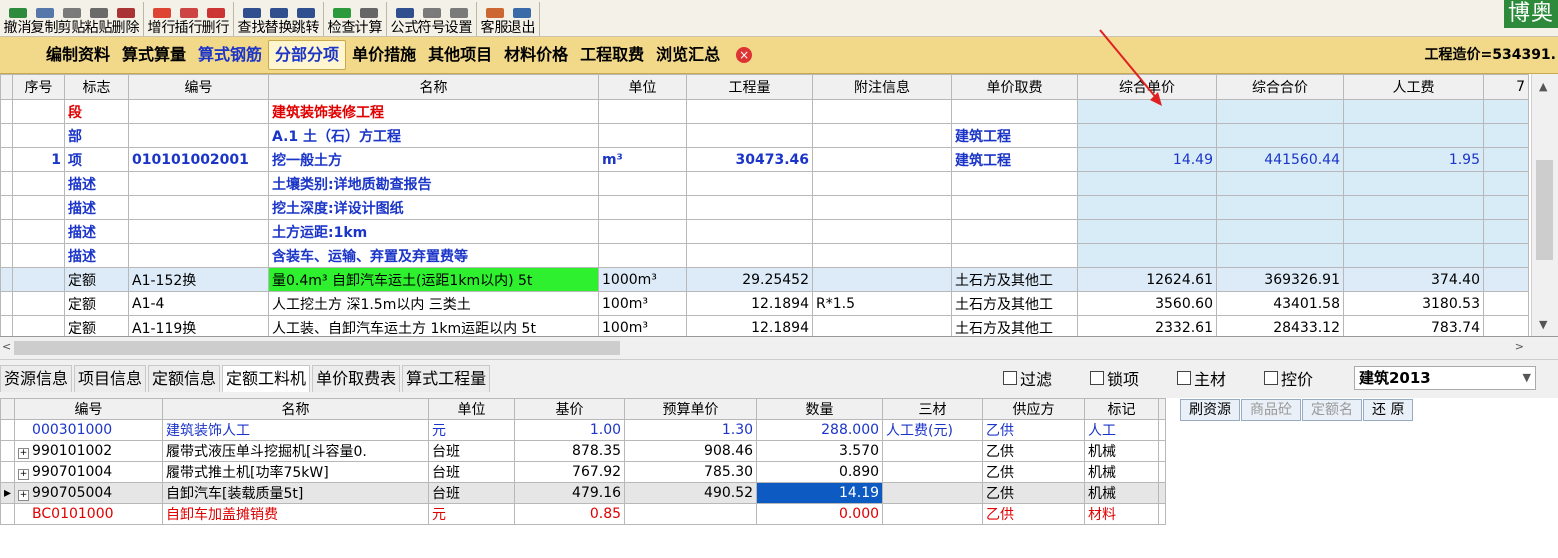 The image size is (1558, 558). Describe the element at coordinates (126, 19) in the screenshot. I see `toolbar-button: 删除` at that location.